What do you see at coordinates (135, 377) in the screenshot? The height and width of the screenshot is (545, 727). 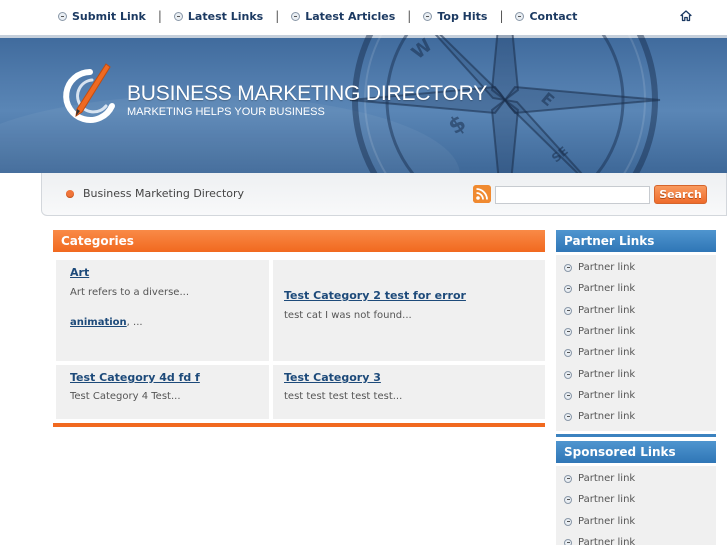 I see `category-link: Test Category 4d fd f` at bounding box center [135, 377].